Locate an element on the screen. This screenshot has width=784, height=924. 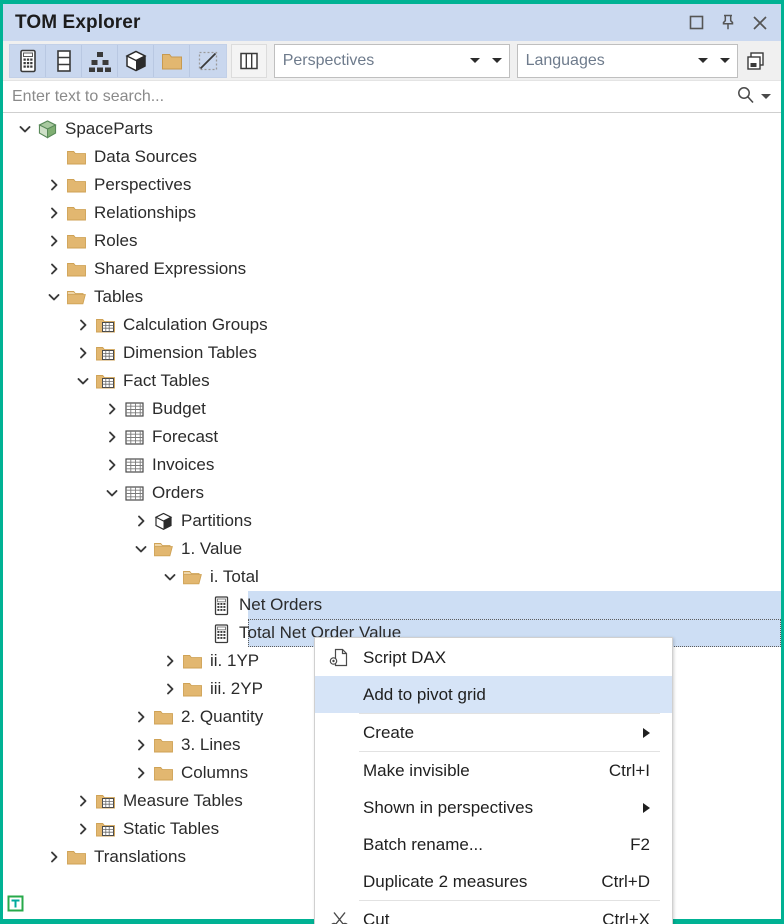
menu-item-label: Create is located at coordinates (389, 732).